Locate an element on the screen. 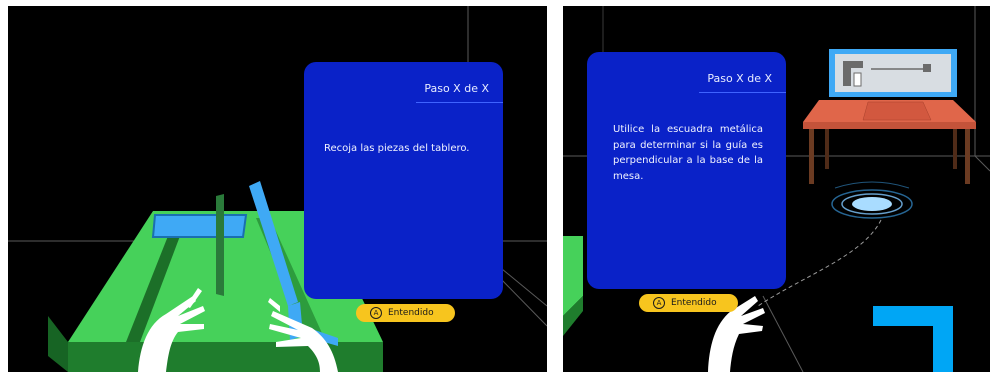 This screenshot has width=997, height=376. metal-square is located at coordinates (913, 339).